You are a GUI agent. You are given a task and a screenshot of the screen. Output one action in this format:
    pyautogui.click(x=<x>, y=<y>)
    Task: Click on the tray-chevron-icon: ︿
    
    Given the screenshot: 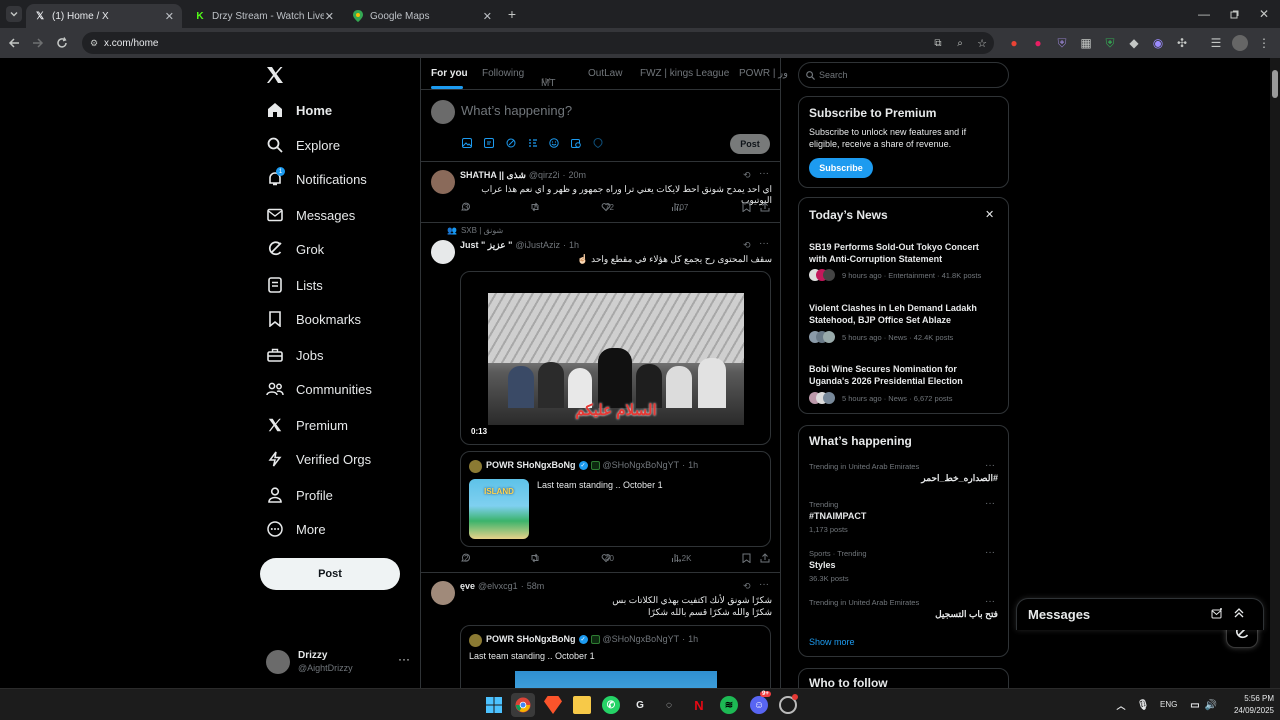 What is the action you would take?
    pyautogui.click(x=1121, y=705)
    